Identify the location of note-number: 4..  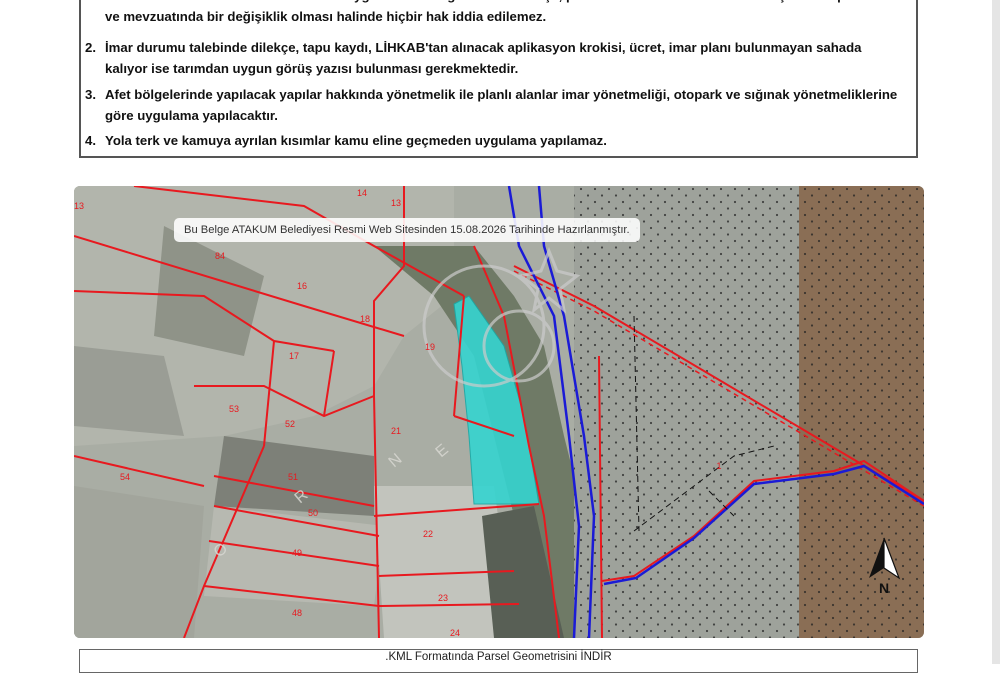
(90, 140).